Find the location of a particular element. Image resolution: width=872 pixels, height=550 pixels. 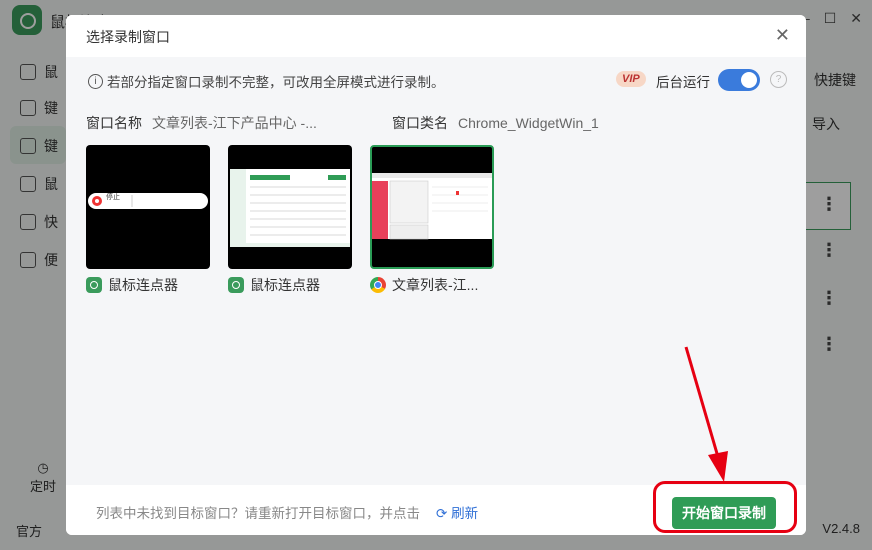

dialog-header: 选择录制窗口 ✕ is located at coordinates (436, 36).